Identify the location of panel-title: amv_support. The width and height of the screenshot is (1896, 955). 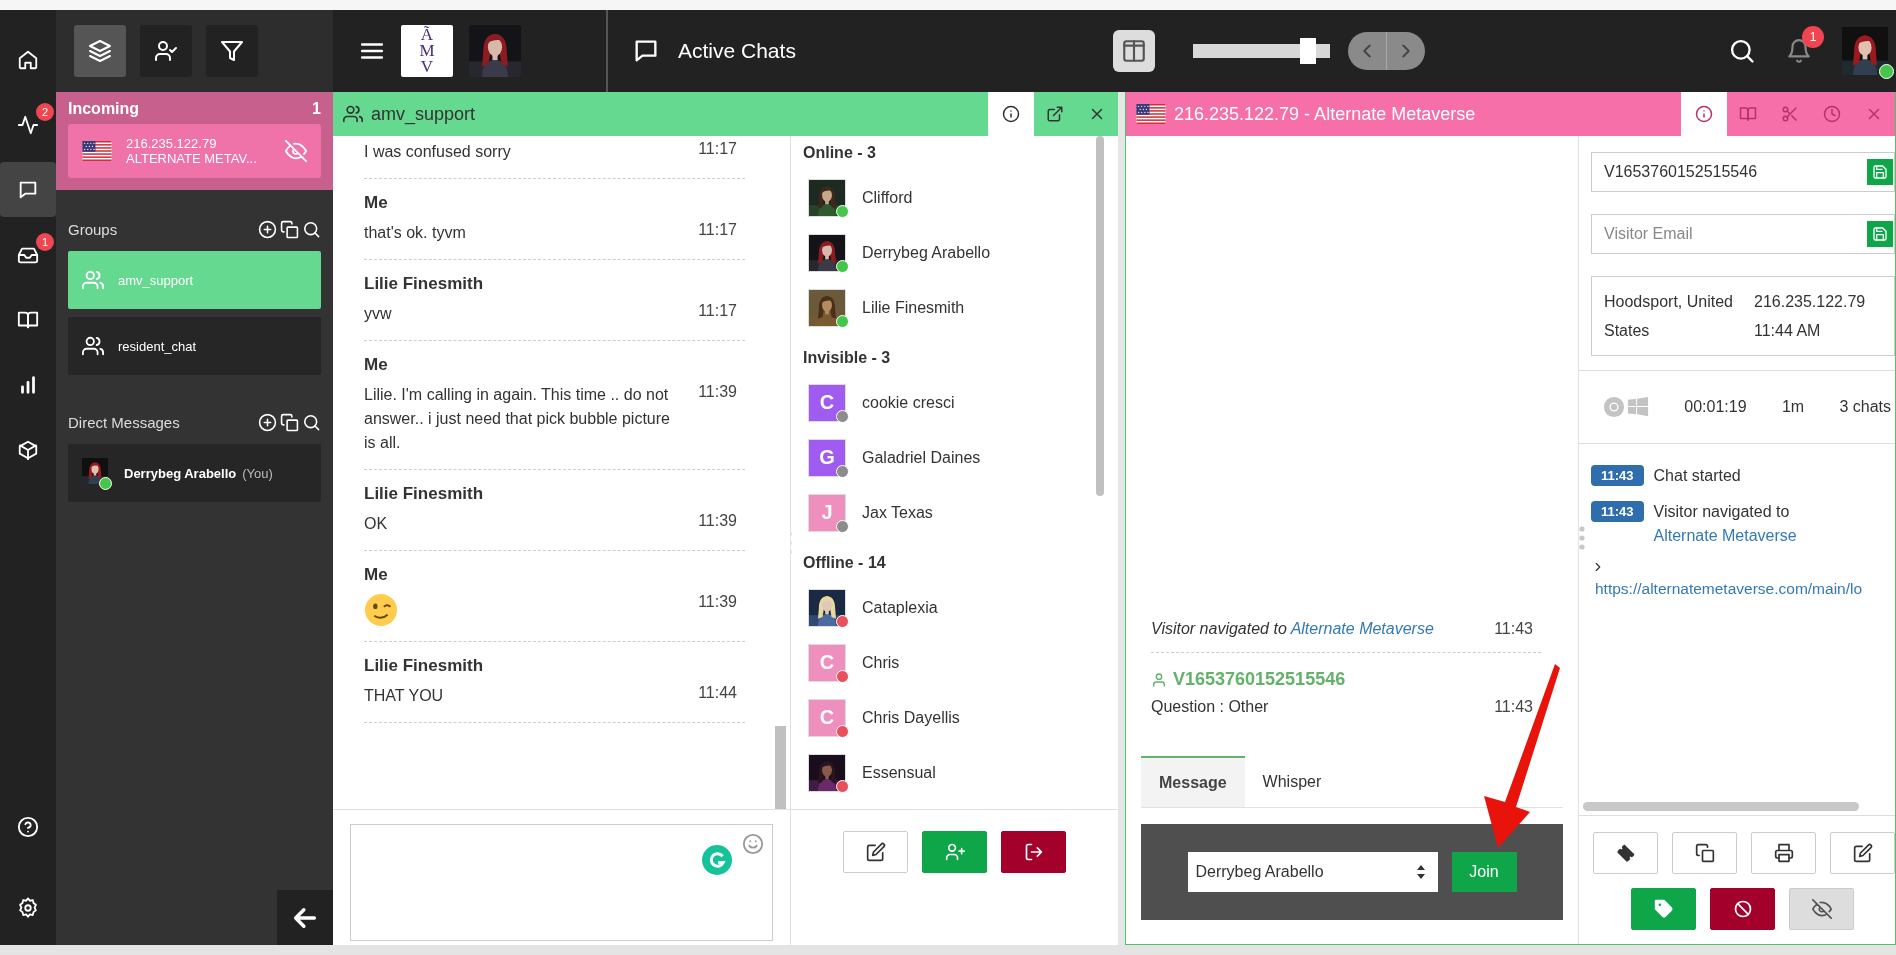
(423, 114).